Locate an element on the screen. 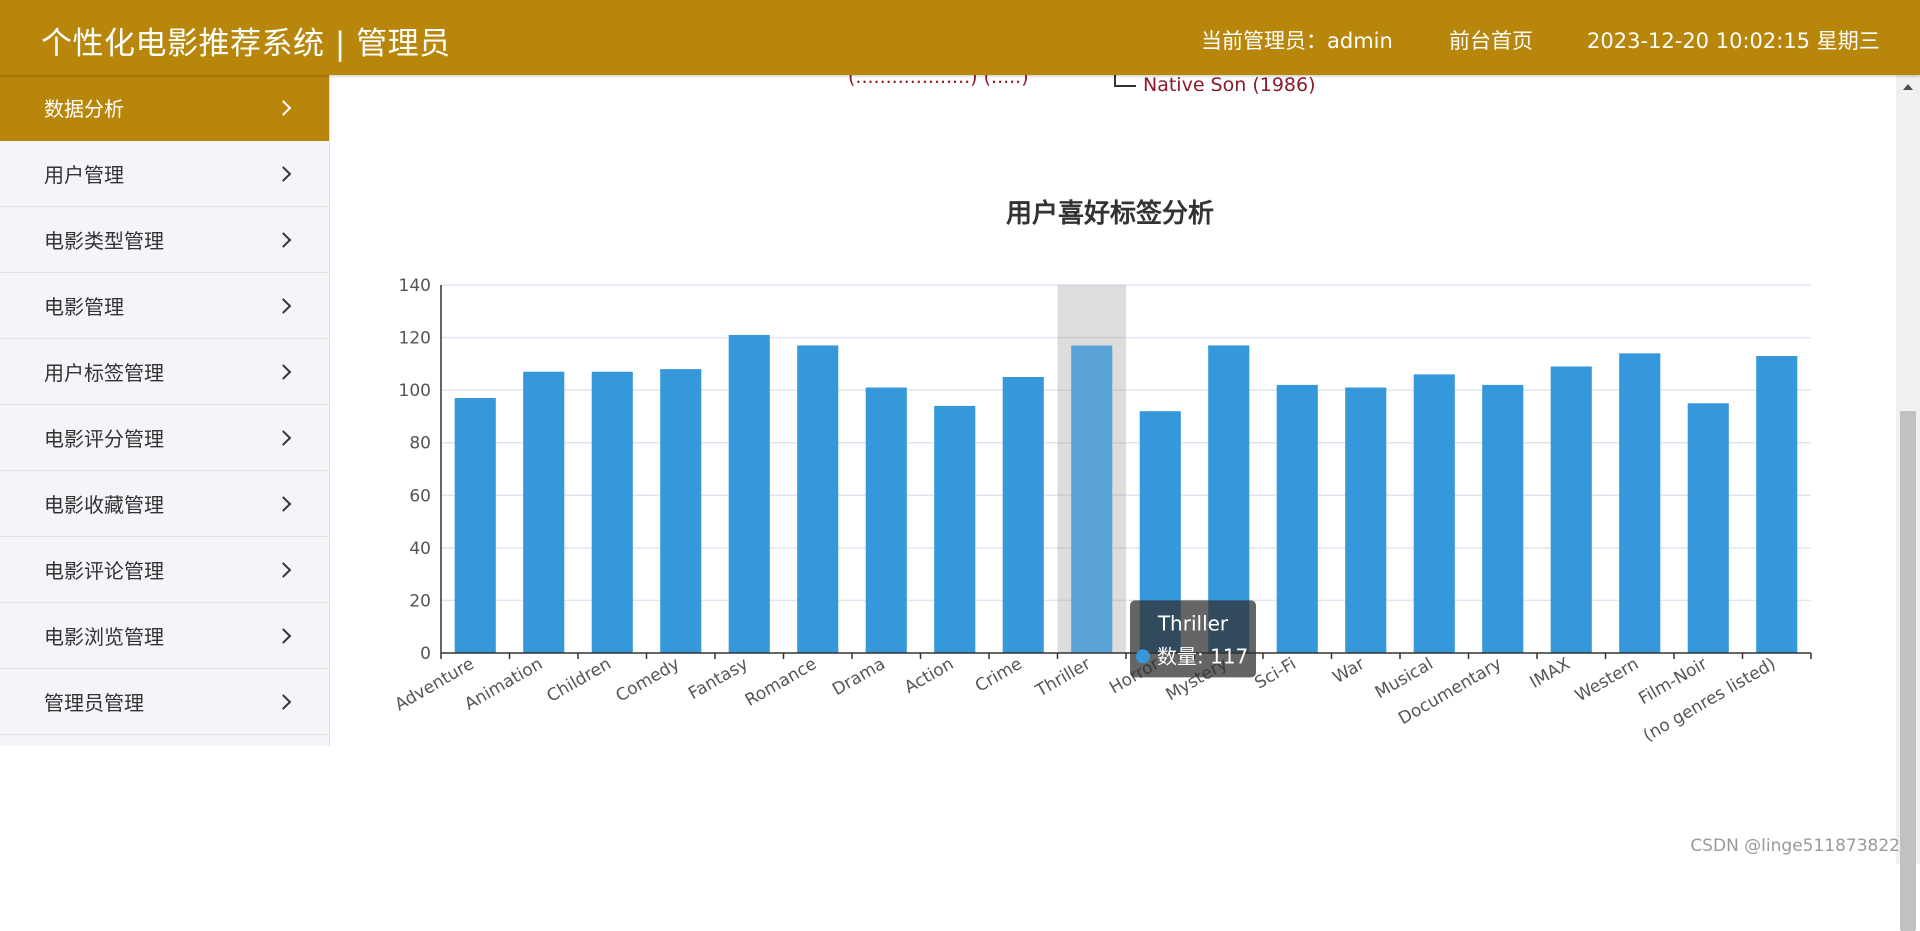 The height and width of the screenshot is (931, 1920). y-tick-label: 120 is located at coordinates (415, 339).